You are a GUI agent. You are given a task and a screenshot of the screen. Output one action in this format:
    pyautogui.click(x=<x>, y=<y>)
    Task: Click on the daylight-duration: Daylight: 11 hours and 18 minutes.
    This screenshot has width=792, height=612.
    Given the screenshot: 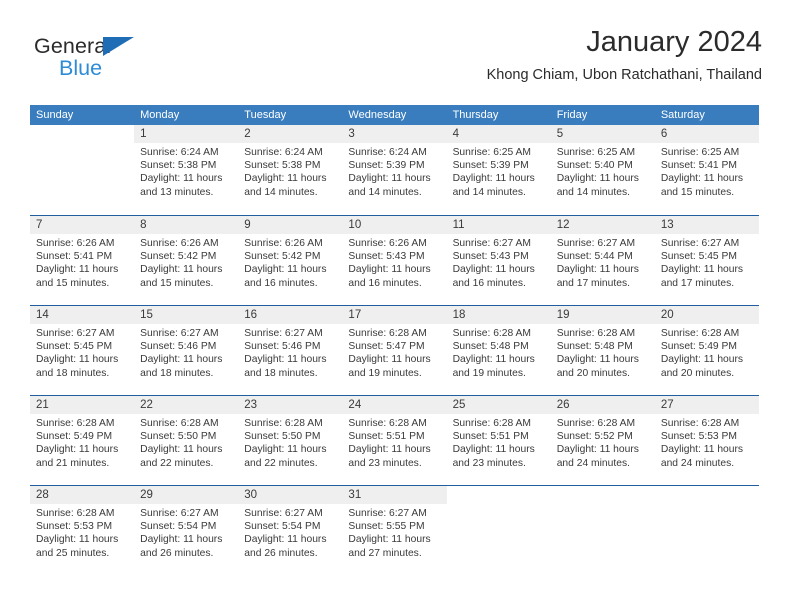 What is the action you would take?
    pyautogui.click(x=285, y=366)
    